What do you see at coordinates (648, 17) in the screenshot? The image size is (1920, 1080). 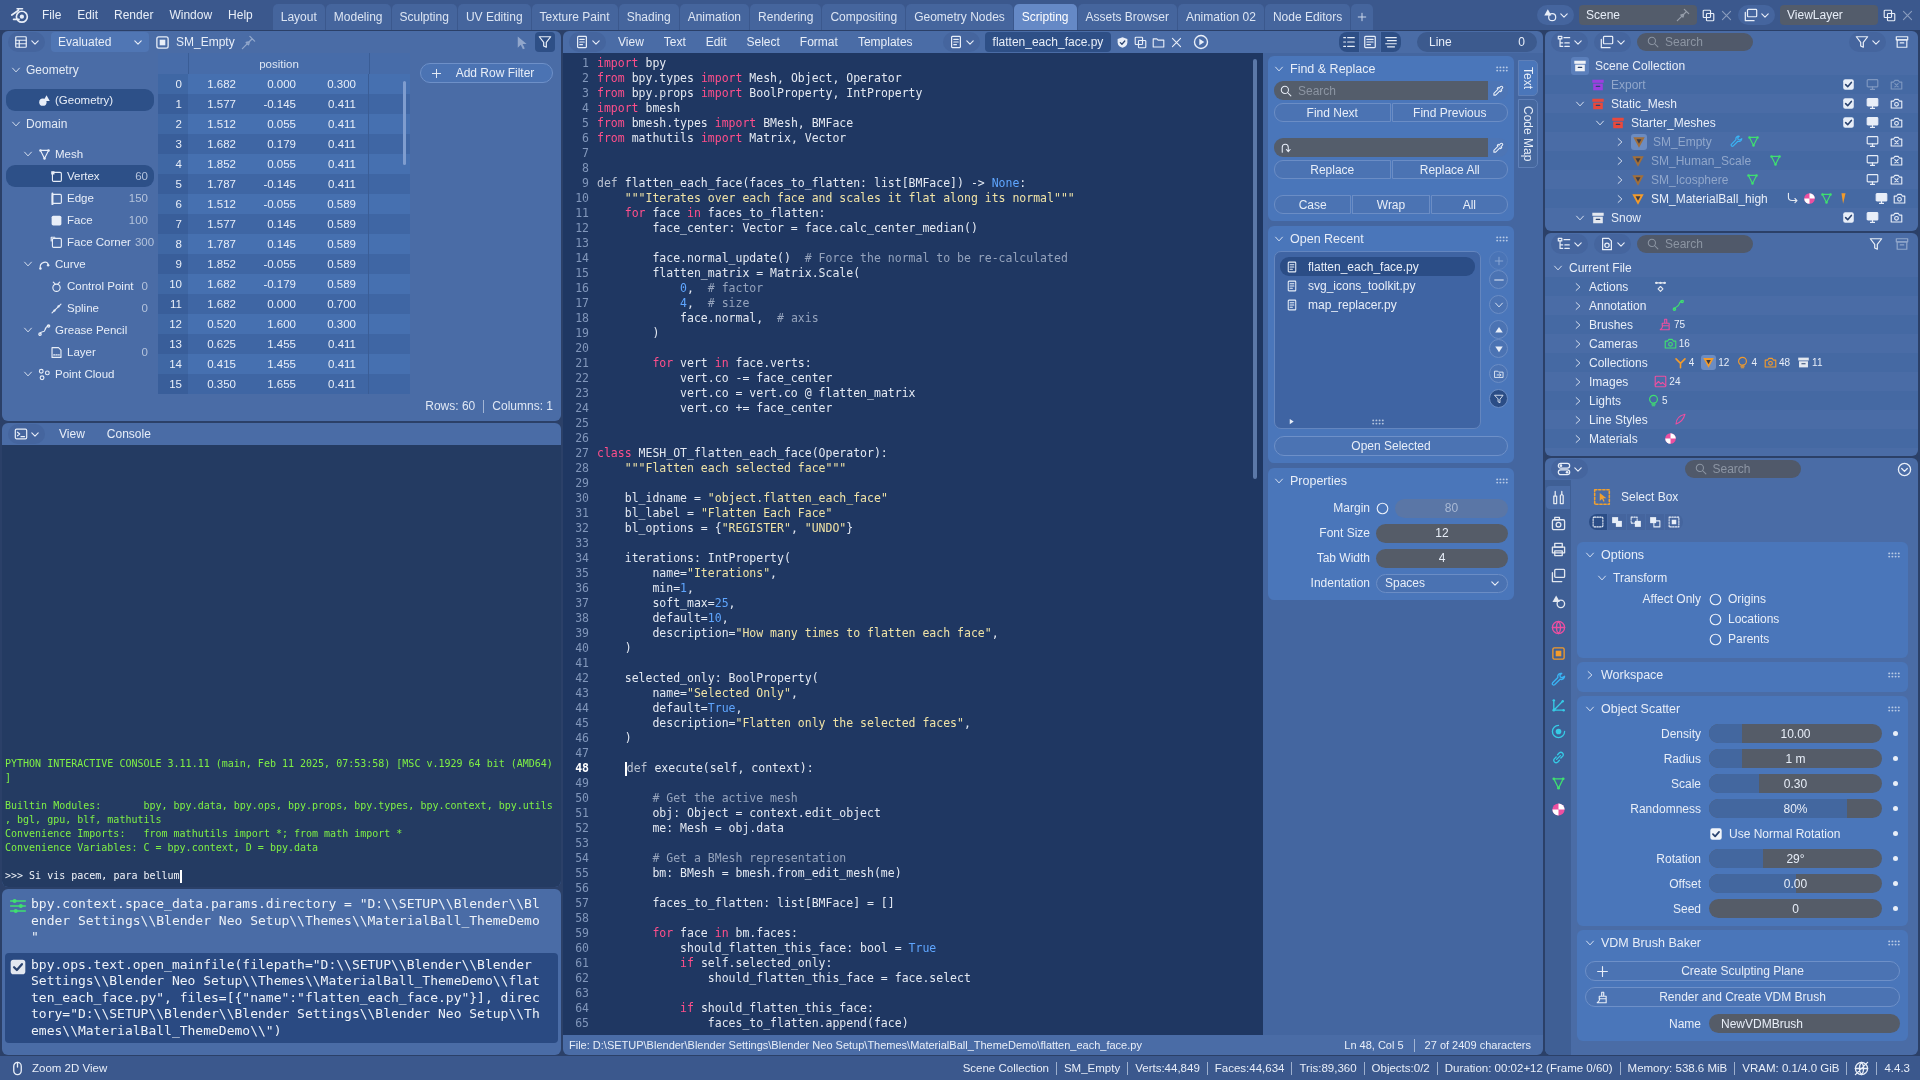 I see `workspace-tab: Shading` at bounding box center [648, 17].